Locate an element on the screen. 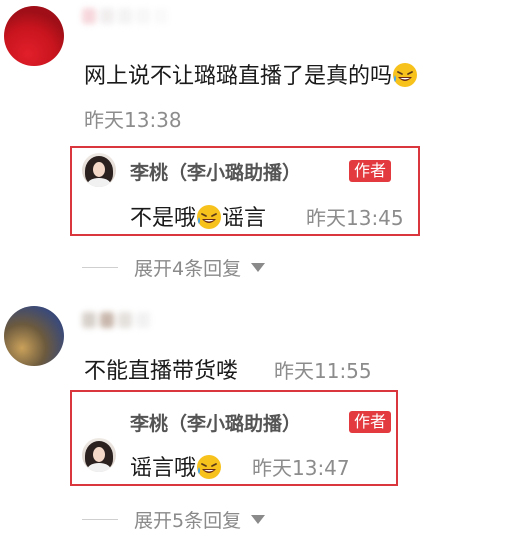 This screenshot has width=532, height=541. comment-timestamp: 昨天11:55 is located at coordinates (323, 371).